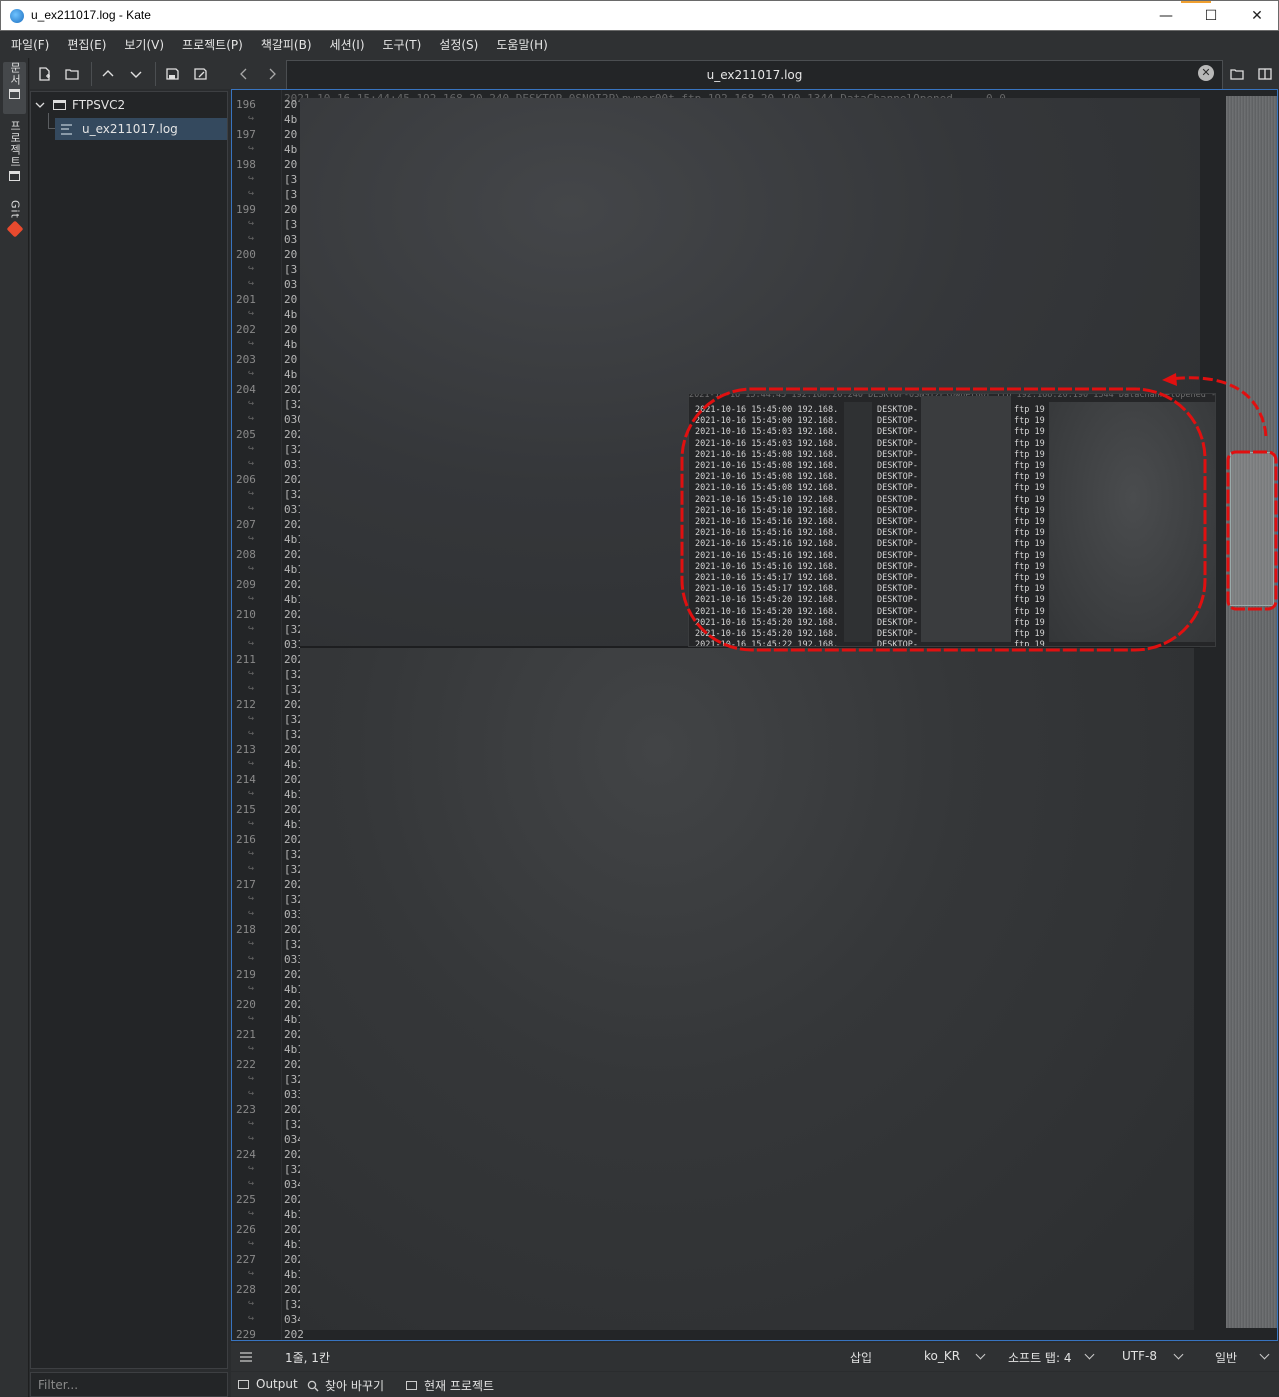 The width and height of the screenshot is (1279, 1397). What do you see at coordinates (286, 44) in the screenshot?
I see `menu-bookmarks: 책갈피(B)` at bounding box center [286, 44].